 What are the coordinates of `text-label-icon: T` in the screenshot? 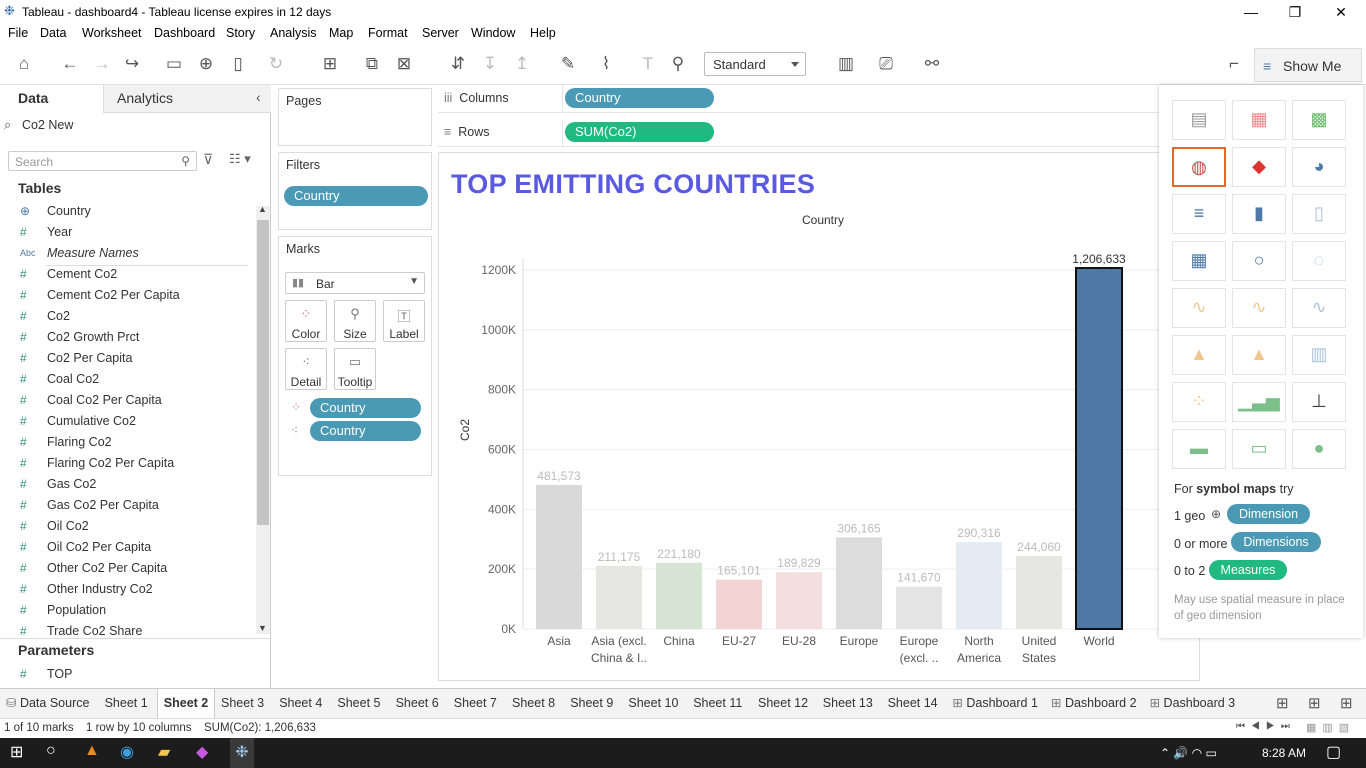 It's located at (648, 64).